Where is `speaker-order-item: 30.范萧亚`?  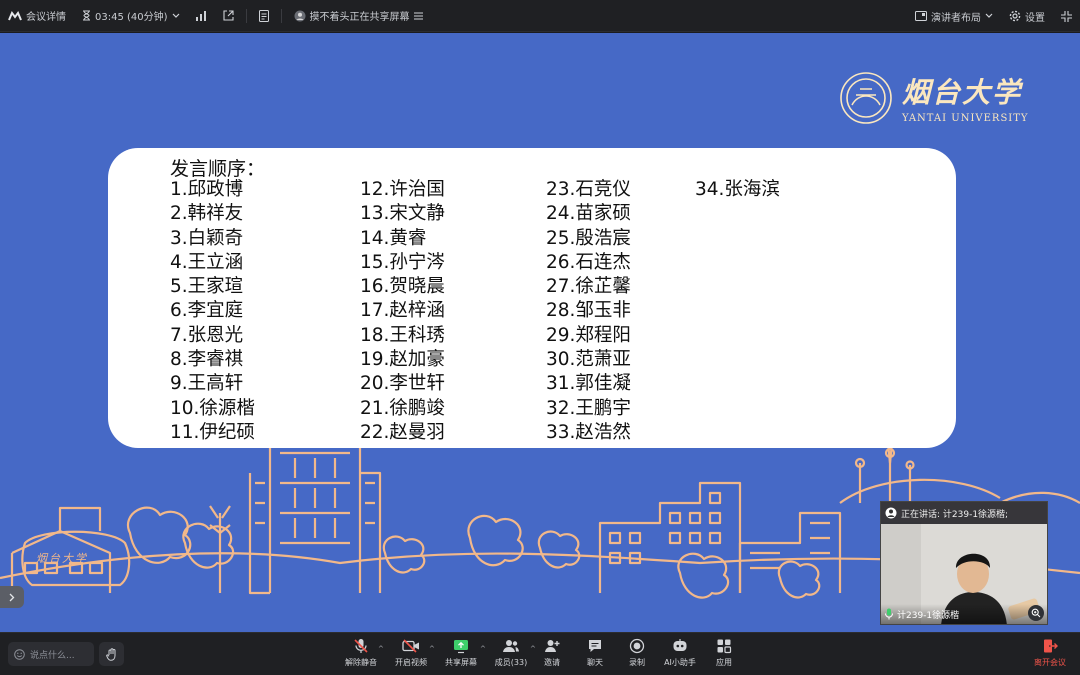 speaker-order-item: 30.范萧亚 is located at coordinates (588, 360).